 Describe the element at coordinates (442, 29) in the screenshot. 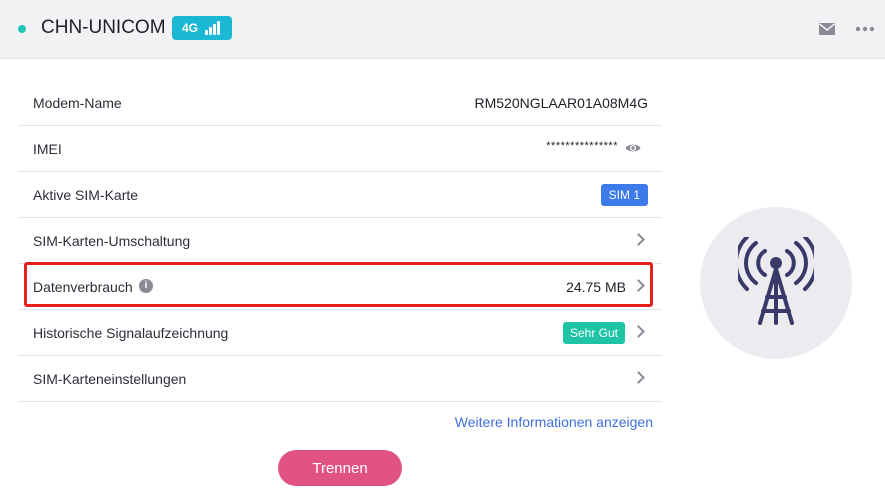

I see `top-bar: CHN-UNICOM 4G` at that location.